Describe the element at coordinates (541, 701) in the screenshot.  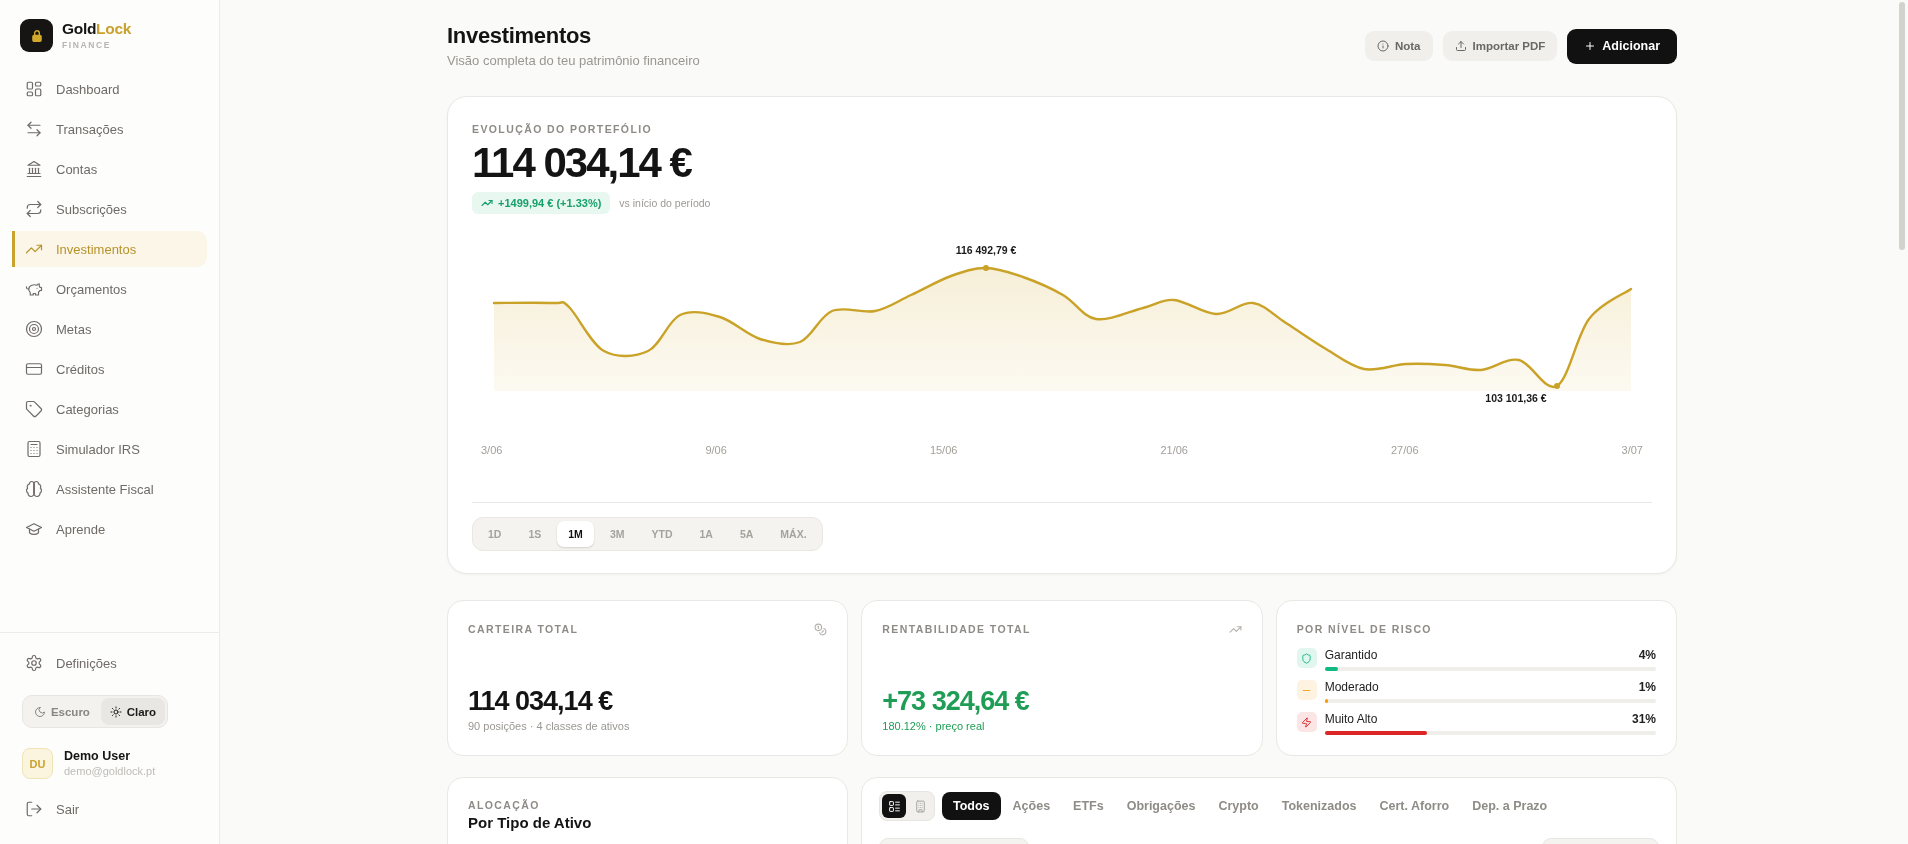
I see `summary-value: 114 034,14 €` at that location.